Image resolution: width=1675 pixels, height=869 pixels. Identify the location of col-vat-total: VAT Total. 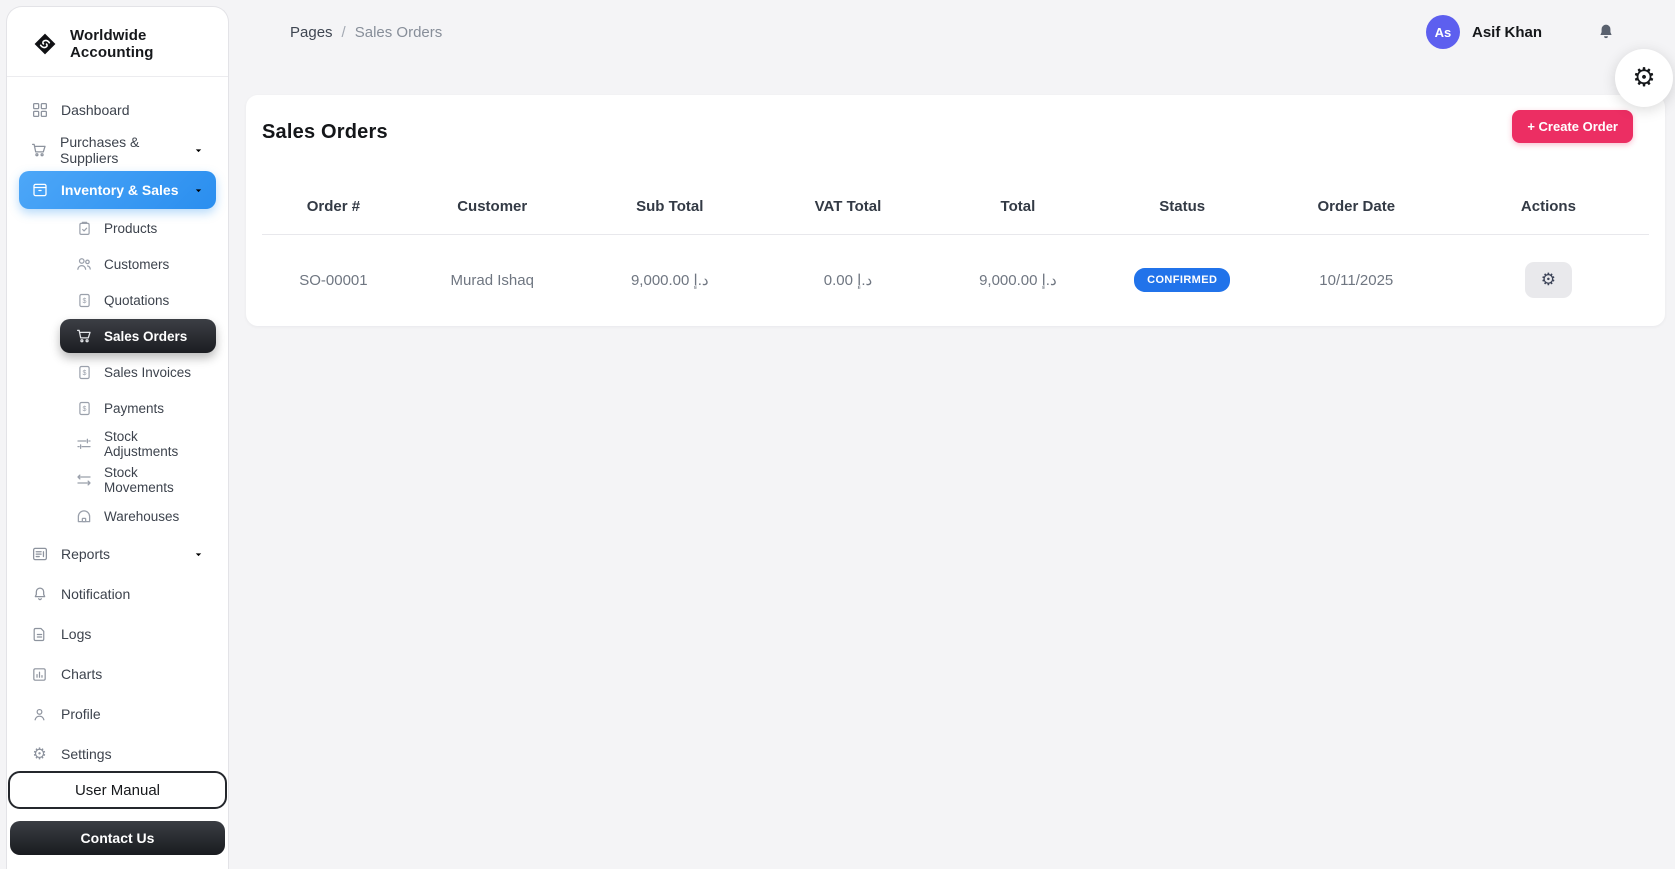
(848, 206).